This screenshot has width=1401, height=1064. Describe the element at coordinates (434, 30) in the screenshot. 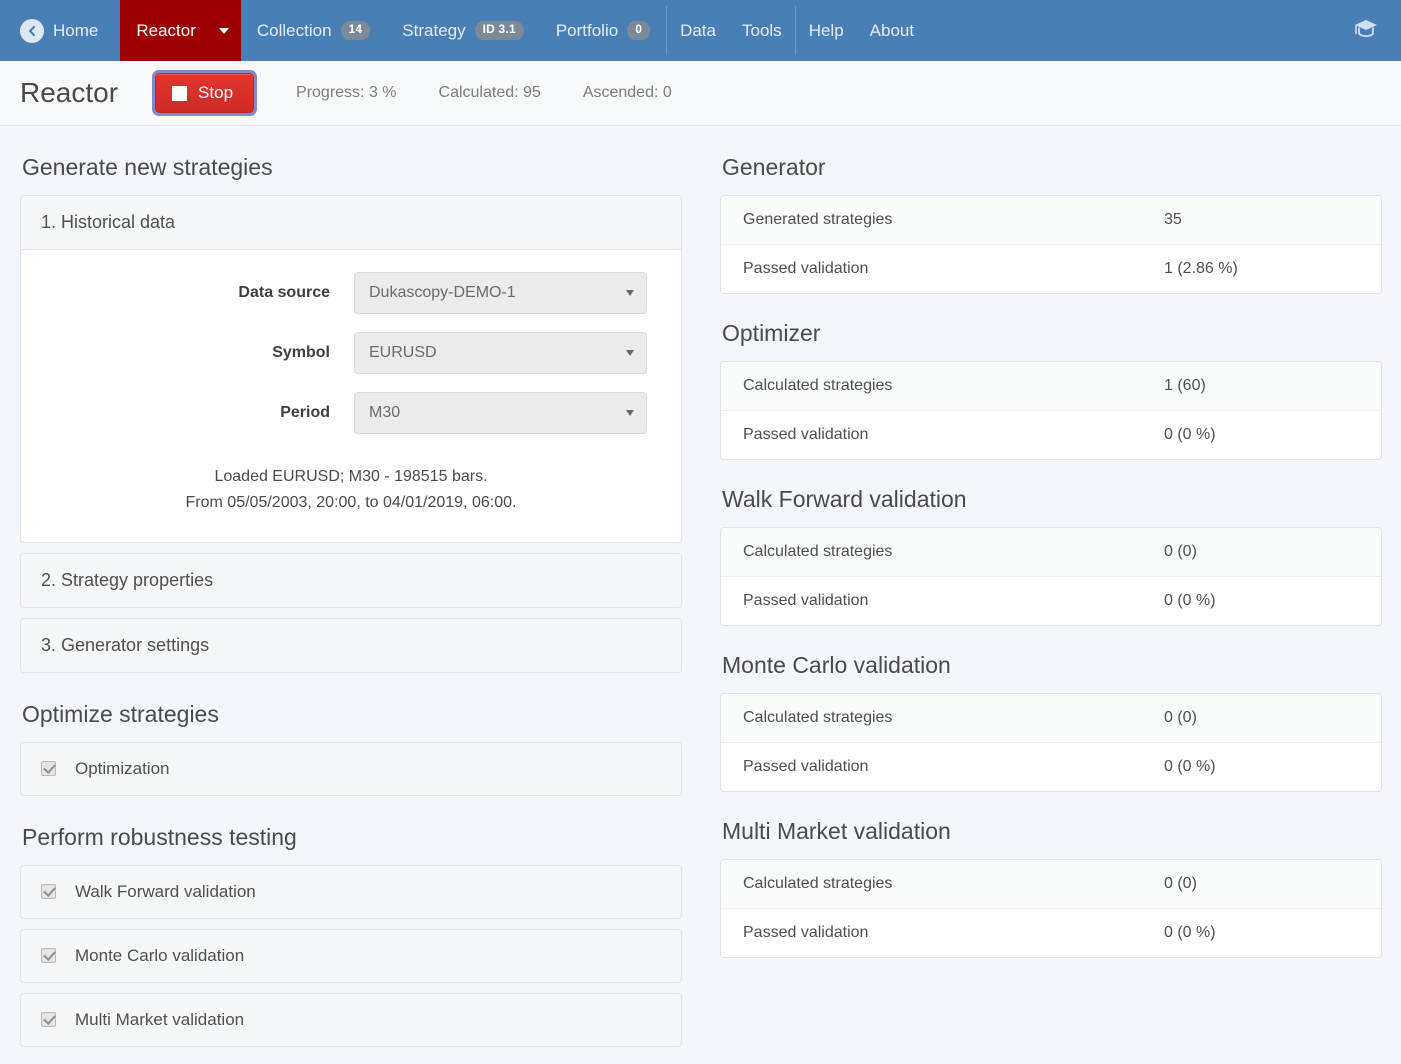

I see `nav-strategy-label: Strategy` at that location.